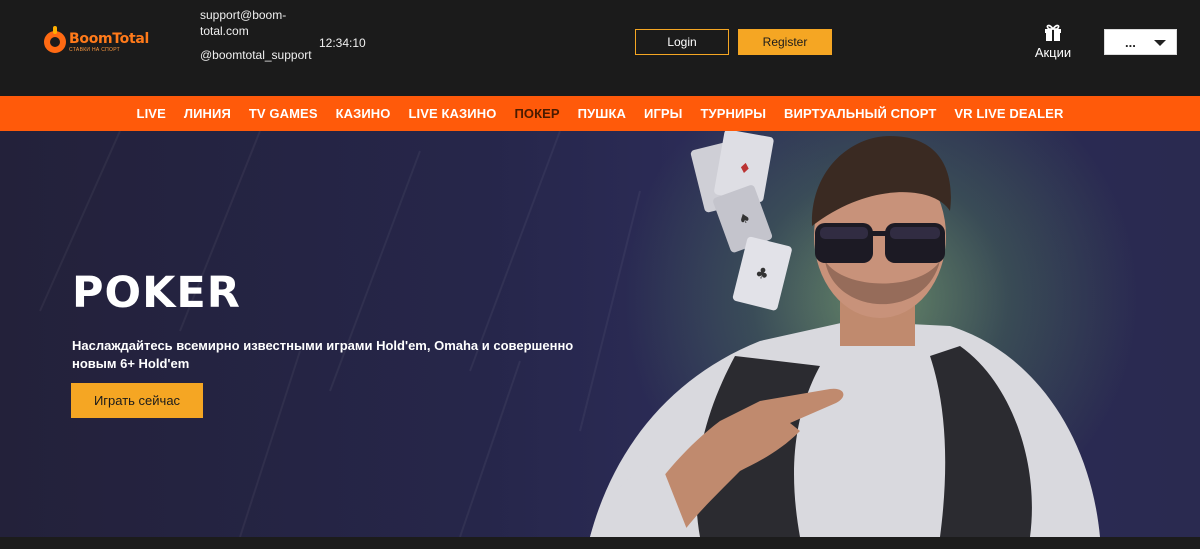 The height and width of the screenshot is (549, 1200). What do you see at coordinates (453, 113) in the screenshot?
I see `nav-item-live-casino: LIVE КАЗИНО` at bounding box center [453, 113].